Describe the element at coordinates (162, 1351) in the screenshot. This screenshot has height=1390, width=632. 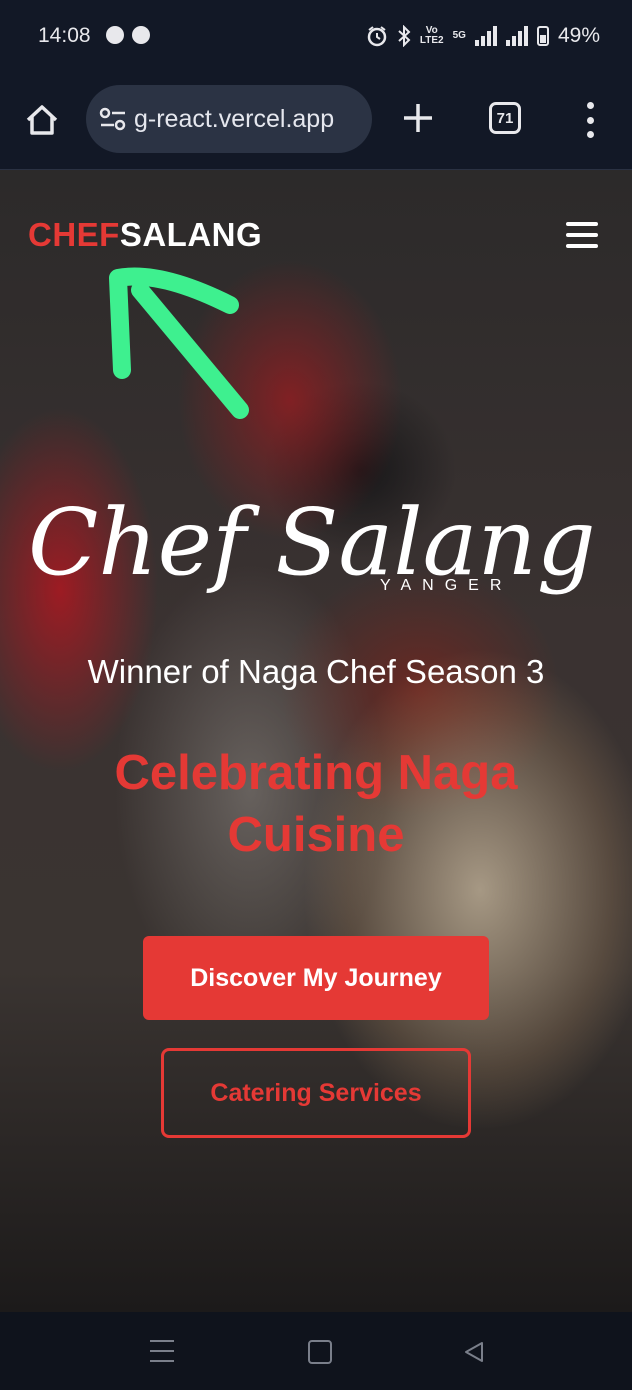
I see `recents-icon` at that location.